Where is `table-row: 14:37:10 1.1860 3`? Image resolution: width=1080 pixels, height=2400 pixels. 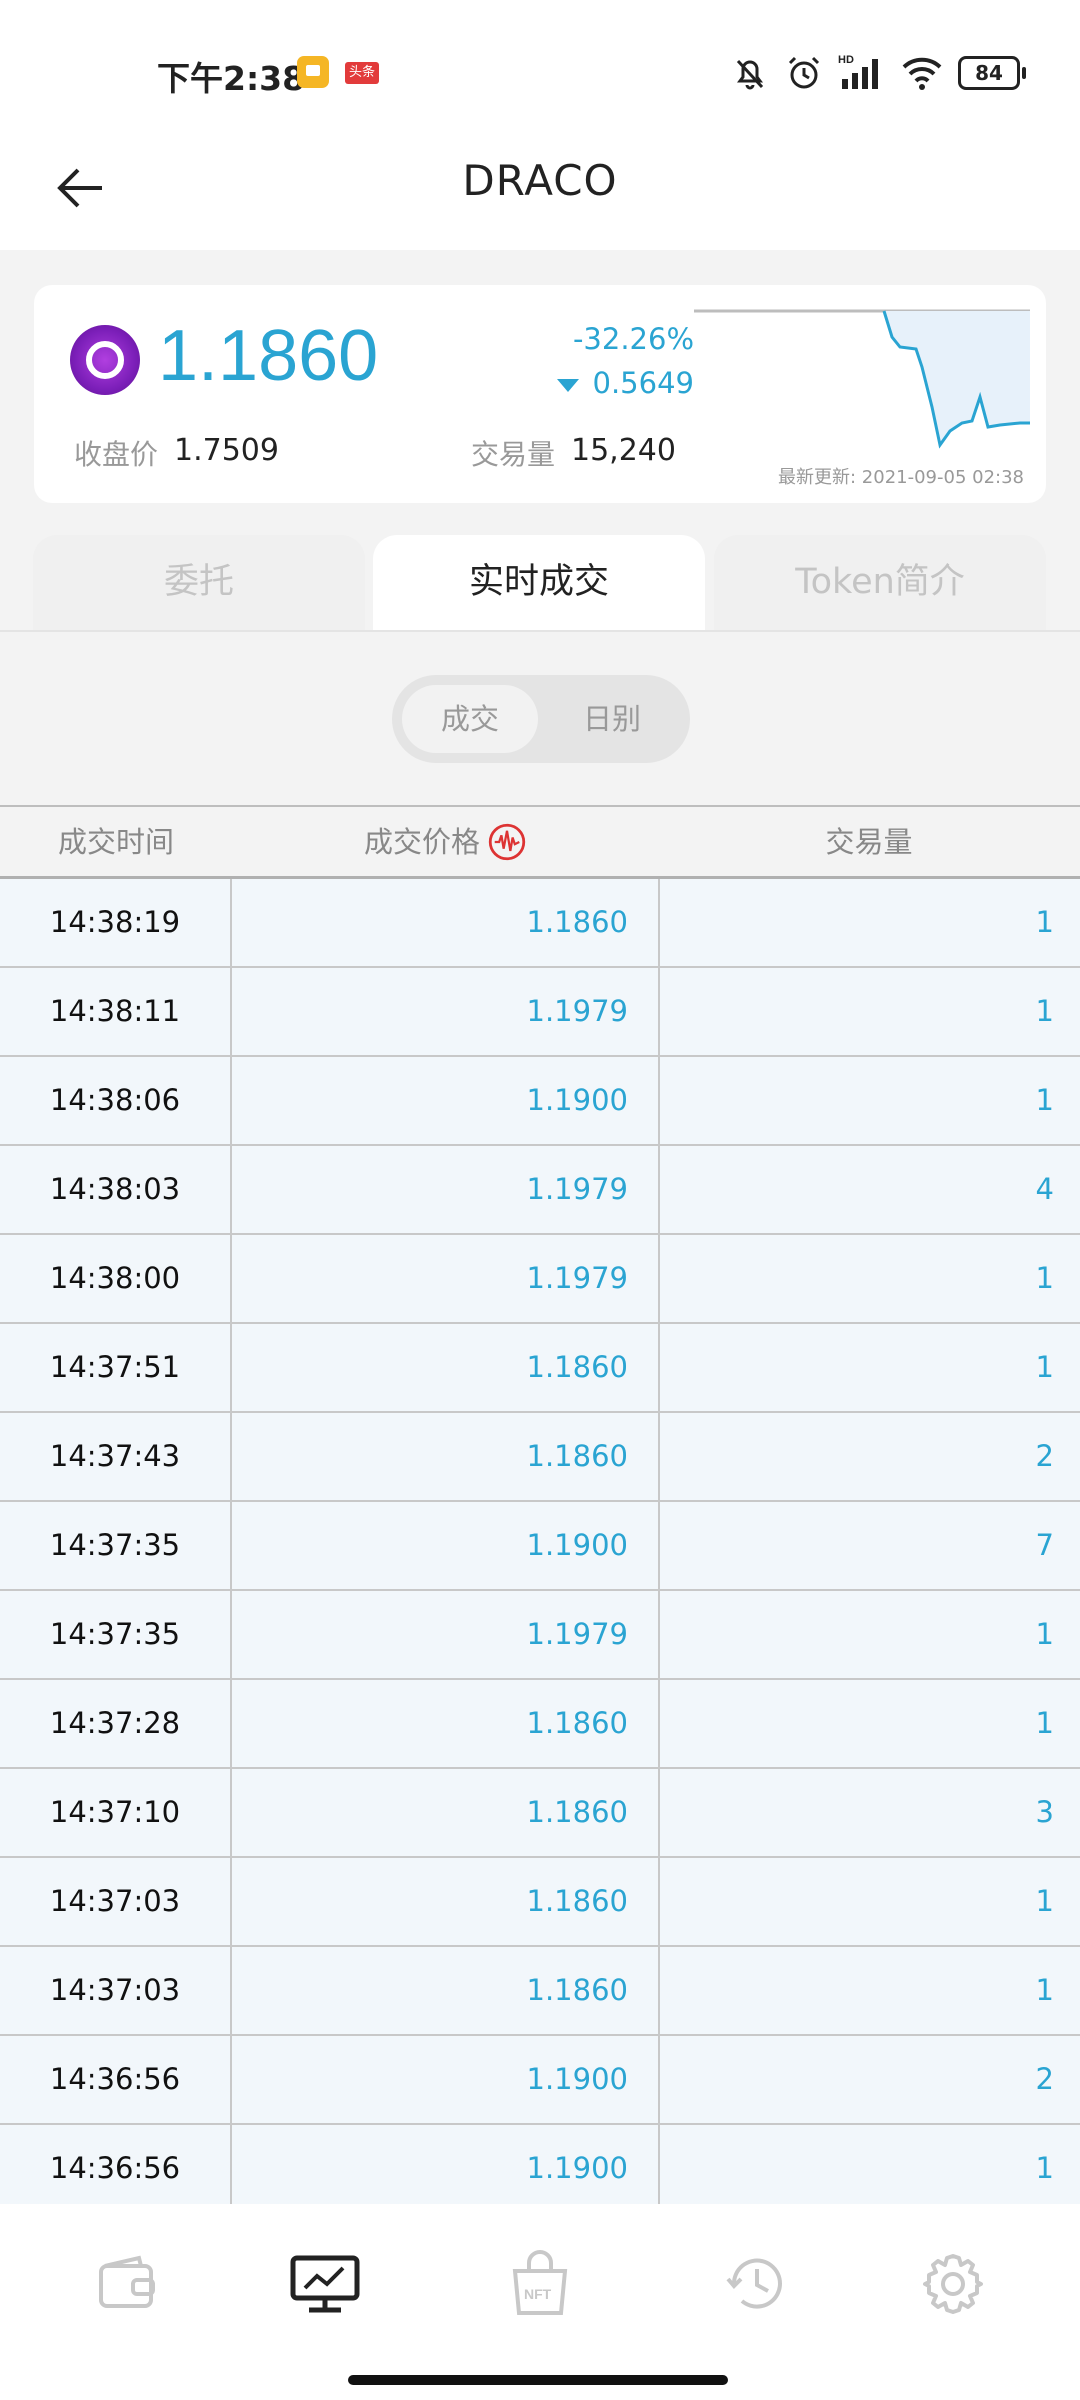 table-row: 14:37:10 1.1860 3 is located at coordinates (540, 1813).